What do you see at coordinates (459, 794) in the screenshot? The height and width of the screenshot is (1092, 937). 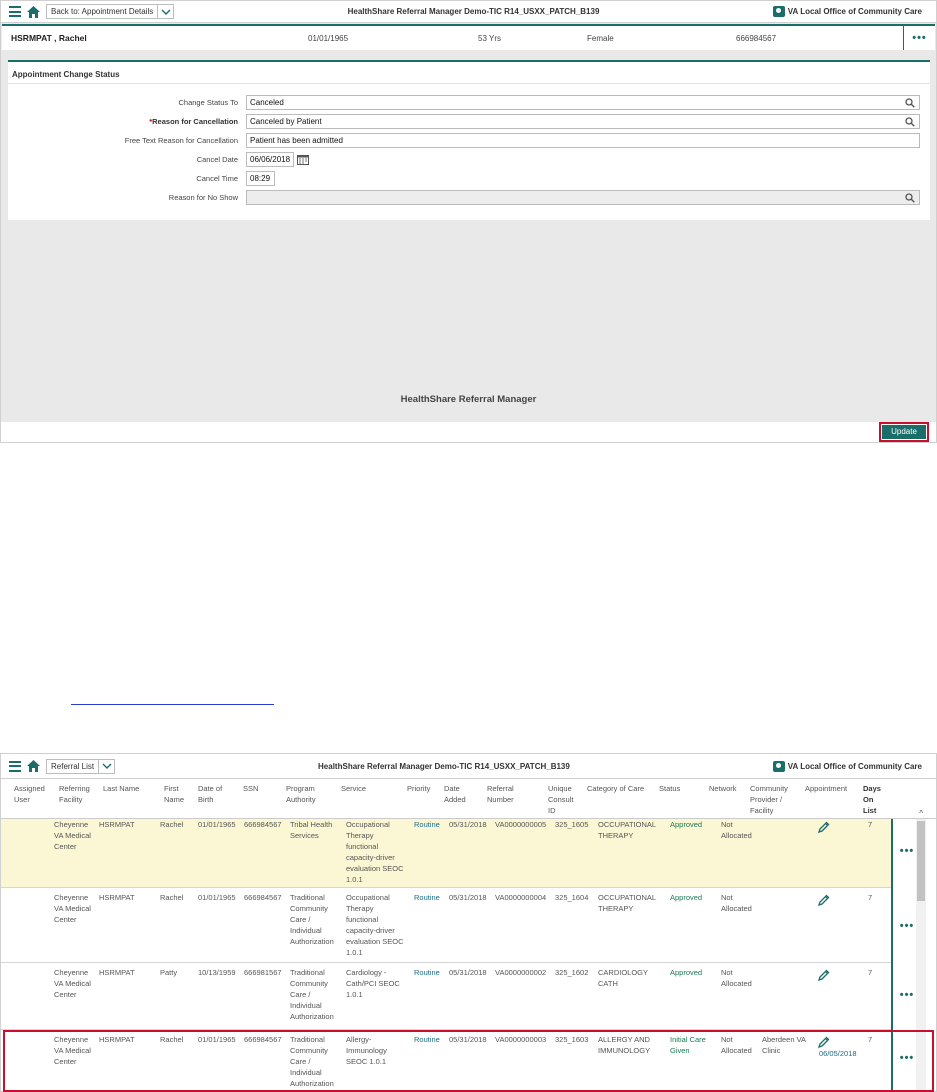 I see `column-header: Date Added` at bounding box center [459, 794].